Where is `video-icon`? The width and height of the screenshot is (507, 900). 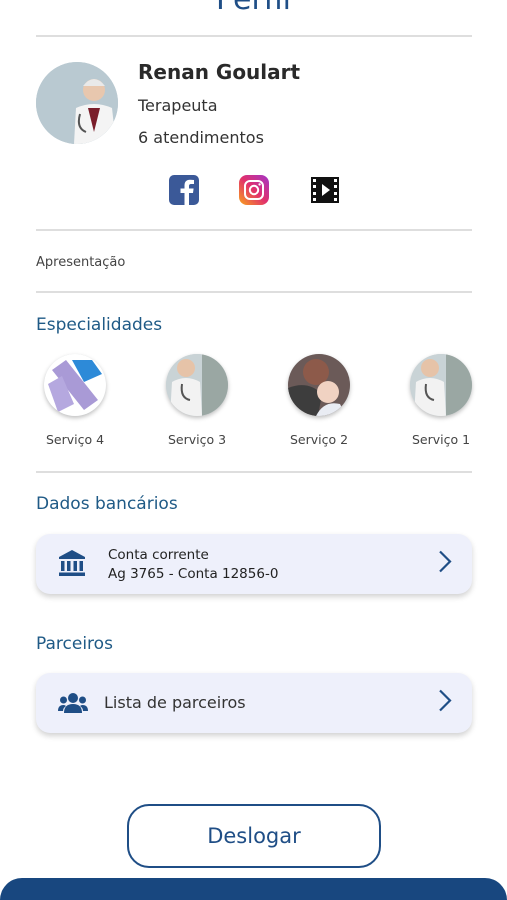
video-icon is located at coordinates (325, 190).